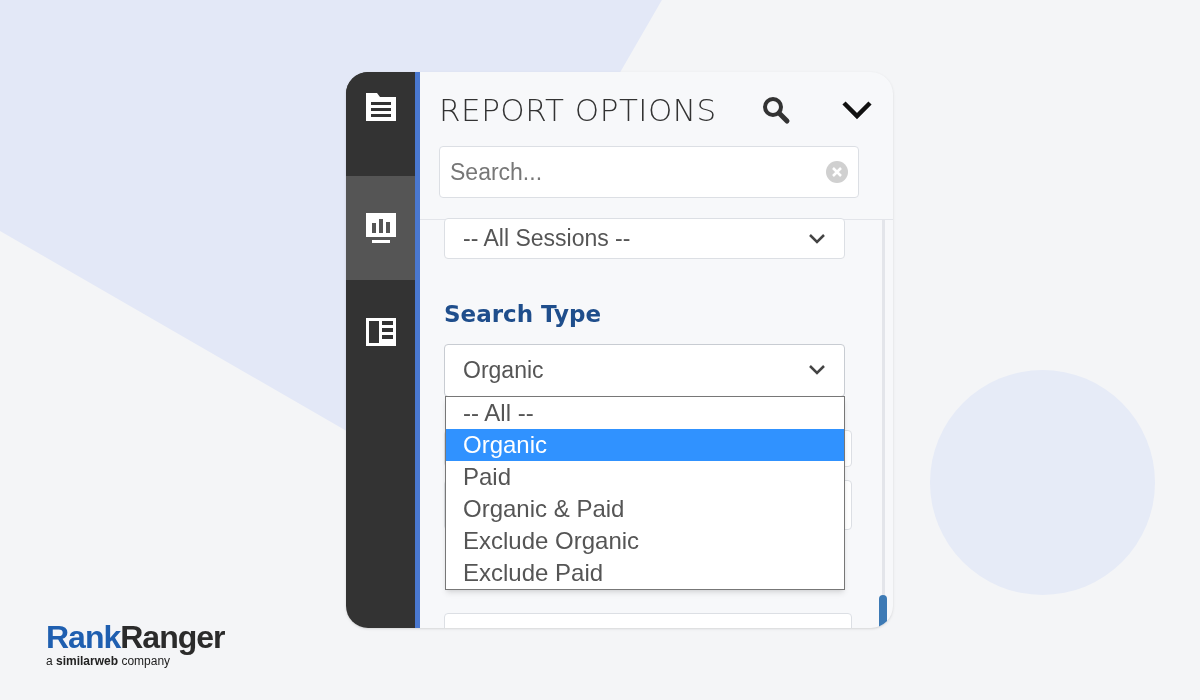 Image resolution: width=1200 pixels, height=700 pixels. Describe the element at coordinates (644, 370) in the screenshot. I see `search-type-select: Organic` at that location.